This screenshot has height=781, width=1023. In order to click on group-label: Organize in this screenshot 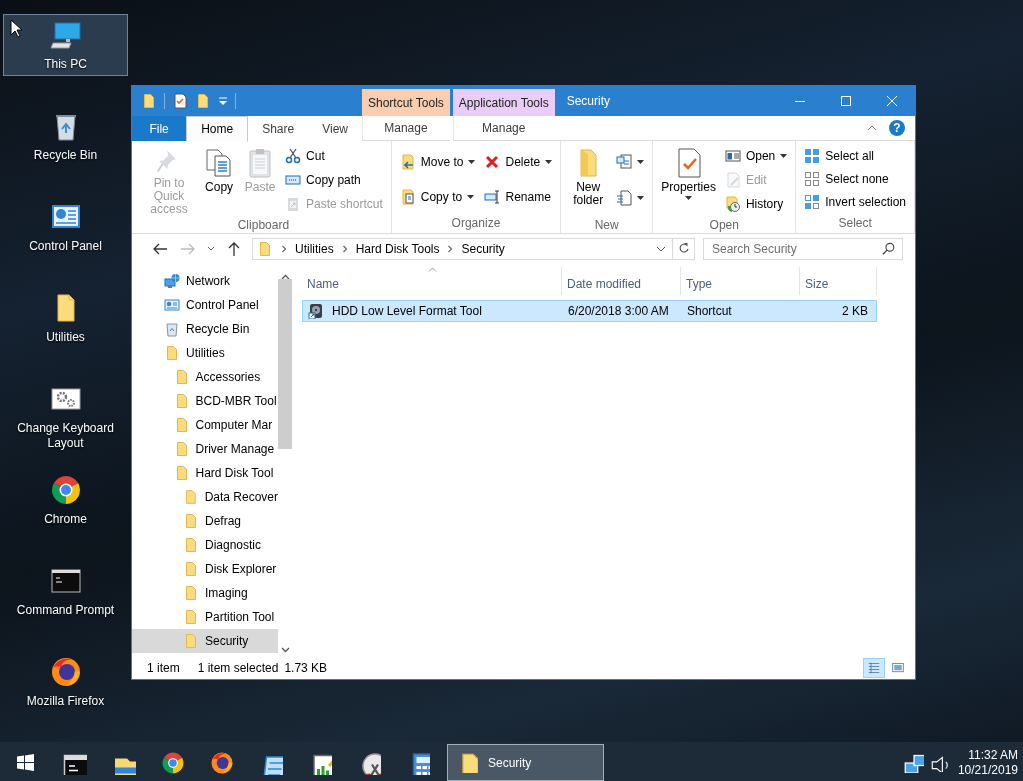, I will do `click(476, 224)`.